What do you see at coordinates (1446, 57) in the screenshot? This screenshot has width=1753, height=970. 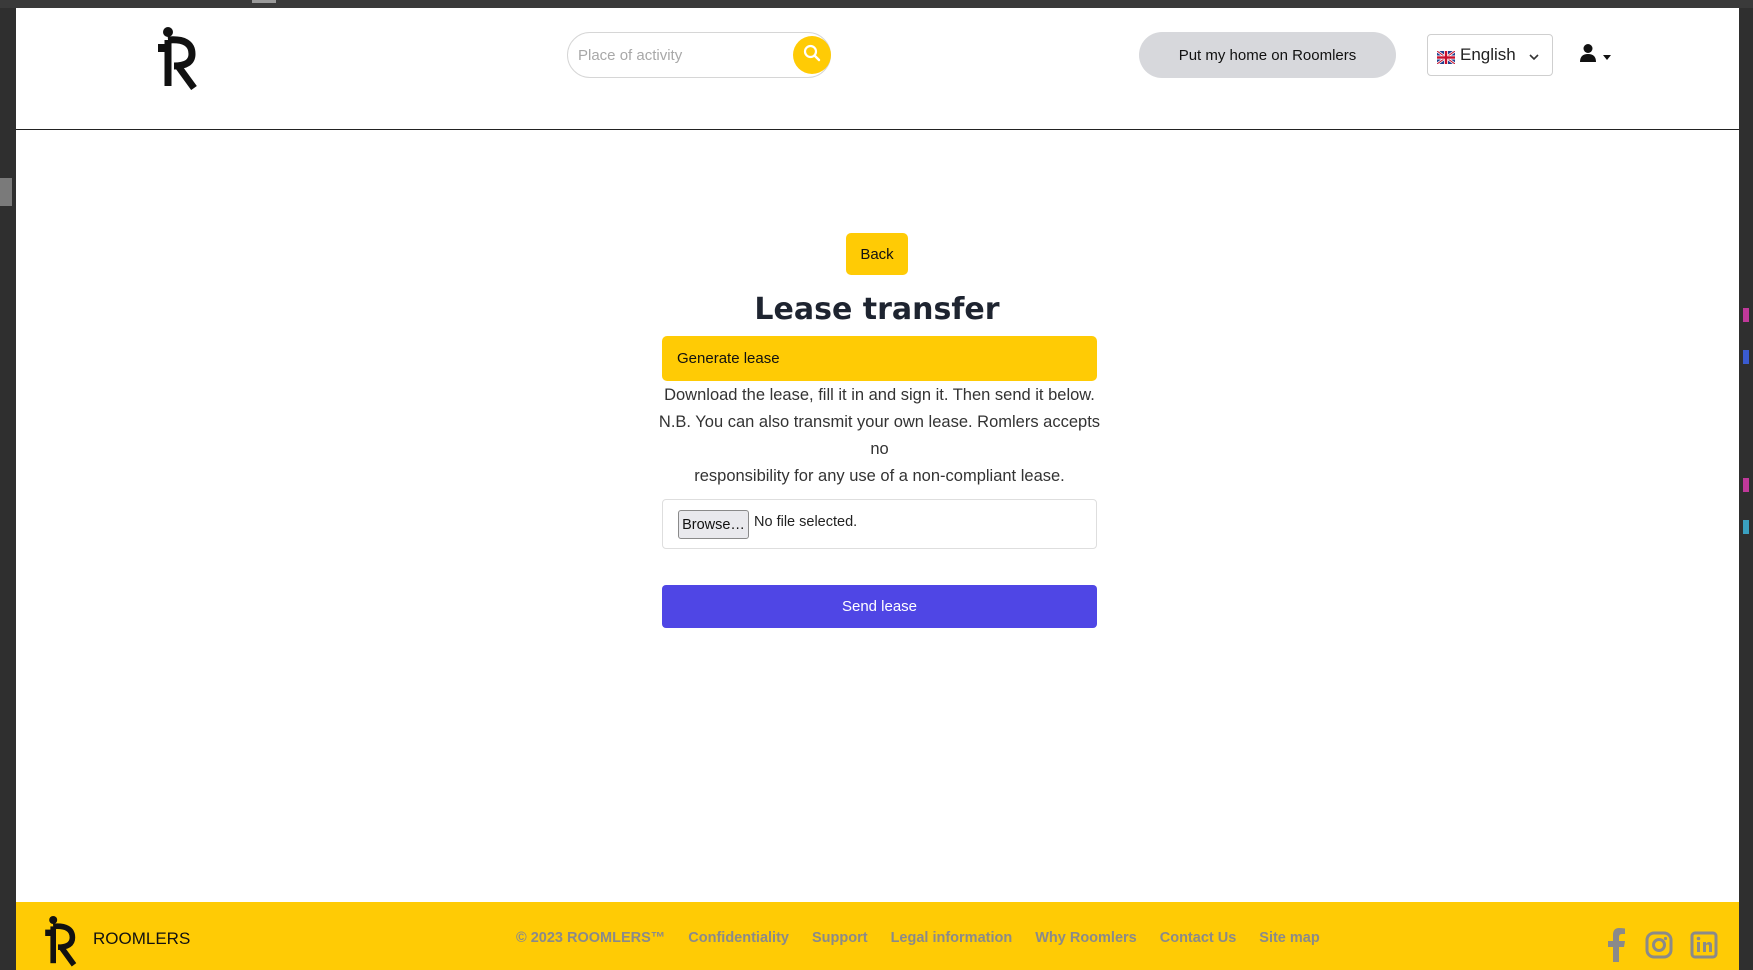 I see `uk-flag-icon` at bounding box center [1446, 57].